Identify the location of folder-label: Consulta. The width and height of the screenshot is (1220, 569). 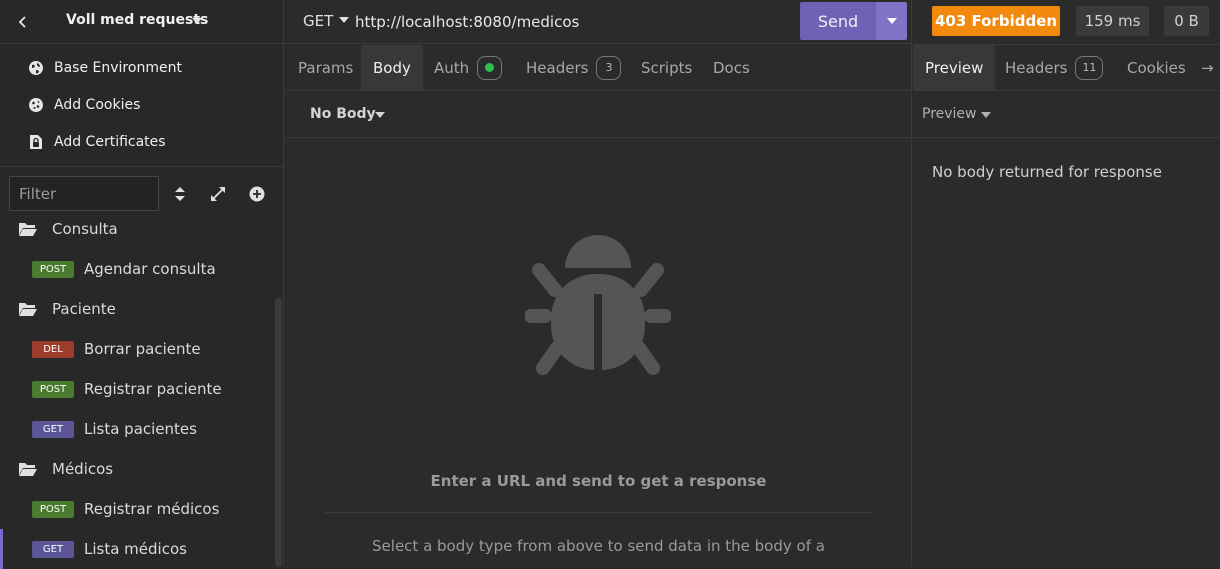
(85, 229).